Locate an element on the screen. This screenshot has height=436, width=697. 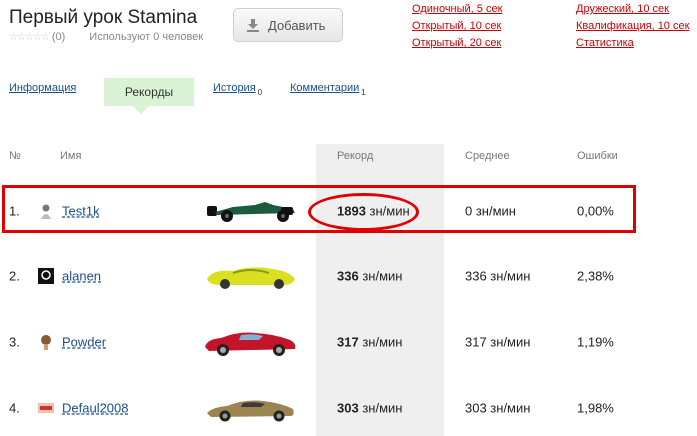
tab-comments: Комментарии 1 is located at coordinates (328, 89).